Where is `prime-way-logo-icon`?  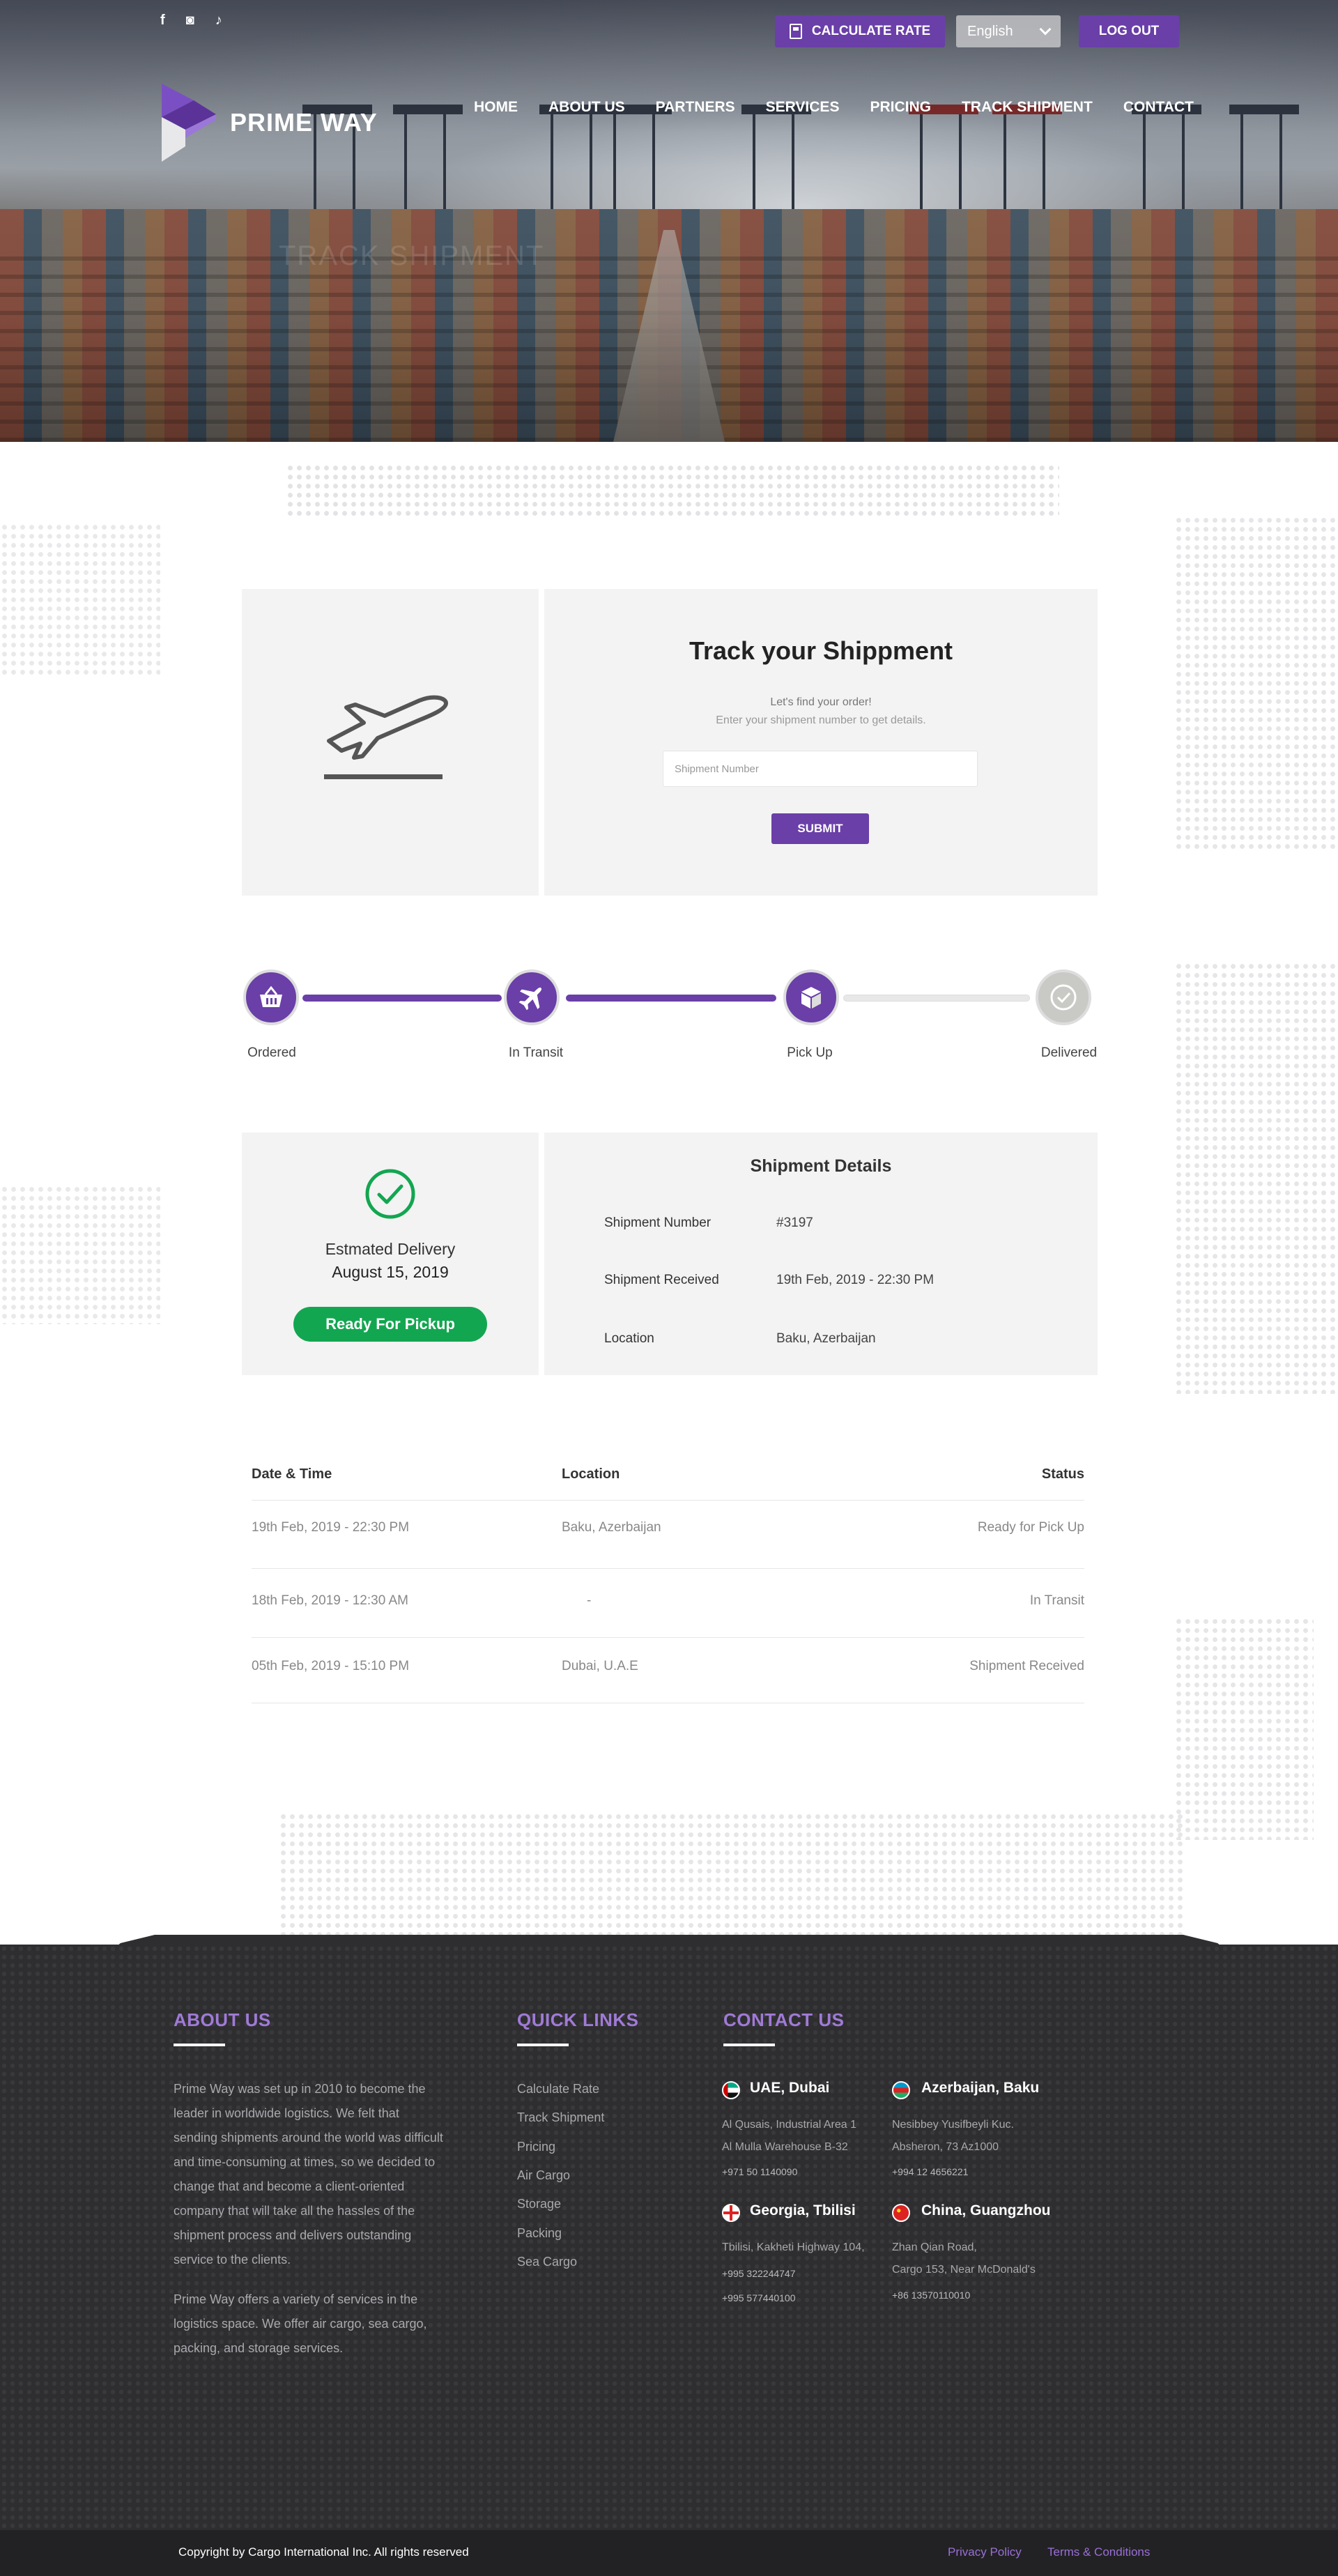 prime-way-logo-icon is located at coordinates (189, 123).